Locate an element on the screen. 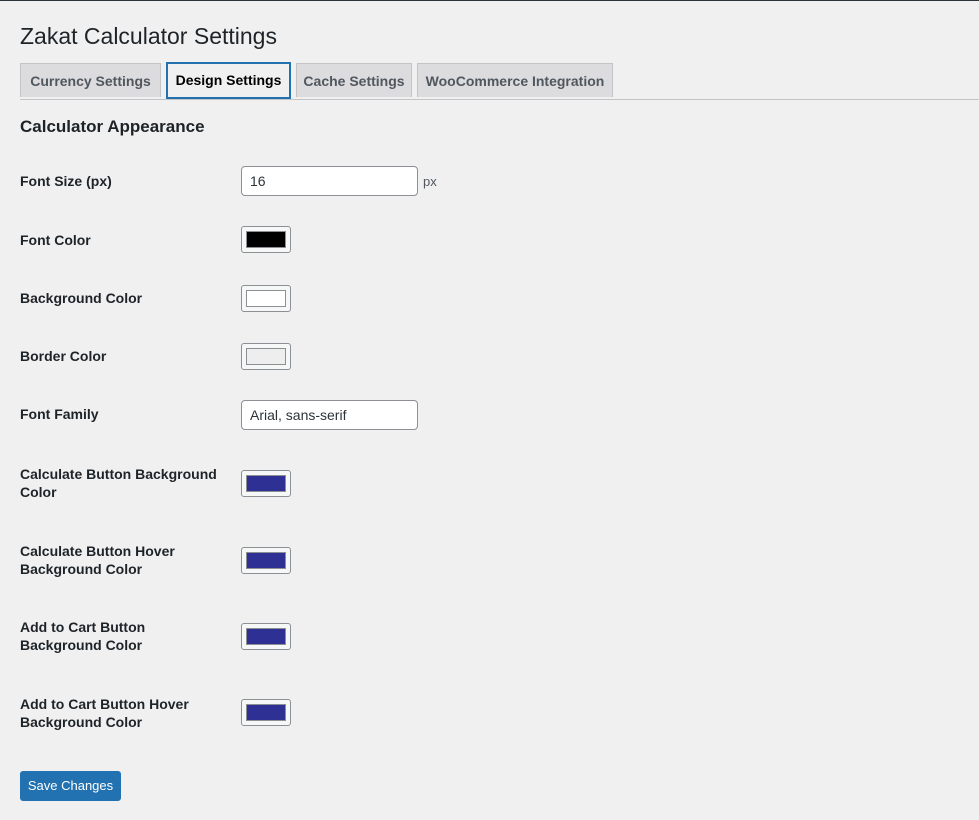  tab-woocommerce-integration: WooCommerce Integration is located at coordinates (515, 80).